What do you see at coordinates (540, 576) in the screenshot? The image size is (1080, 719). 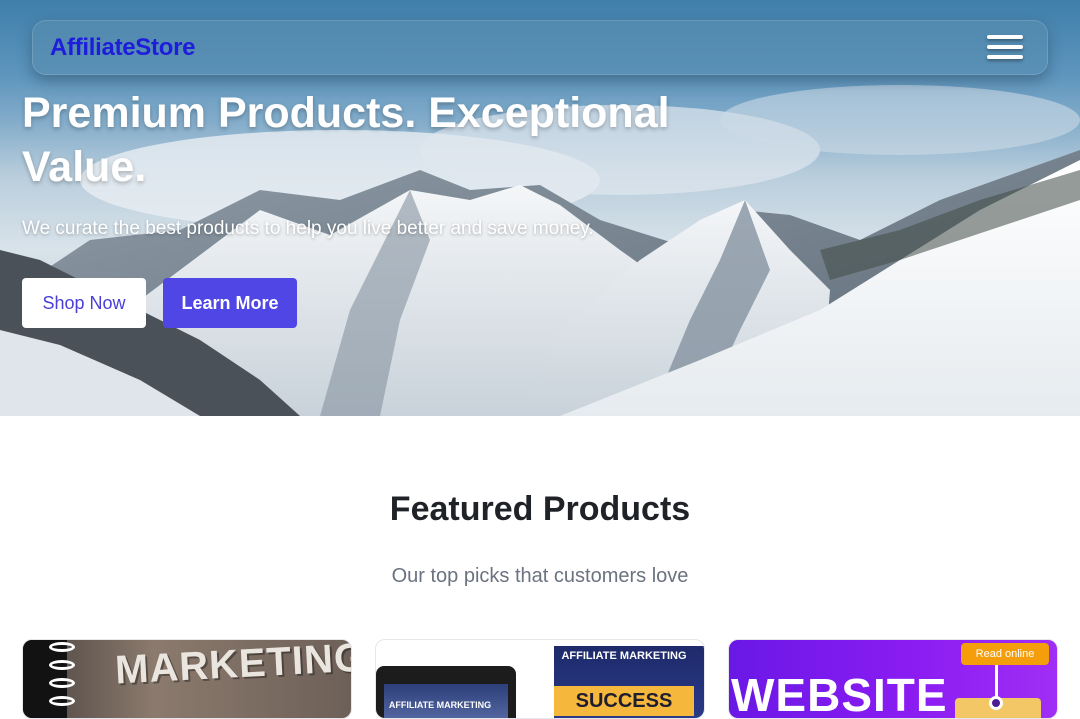 I see `featured-products-subtitle: Our top picks that customers love` at bounding box center [540, 576].